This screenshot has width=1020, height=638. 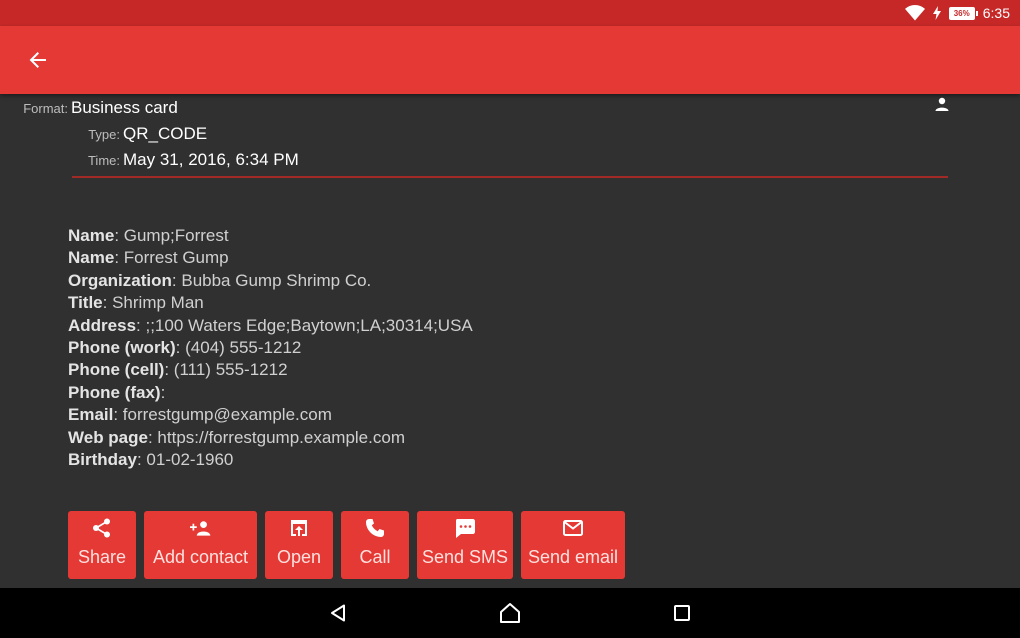 I want to click on sms-icon, so click(x=465, y=528).